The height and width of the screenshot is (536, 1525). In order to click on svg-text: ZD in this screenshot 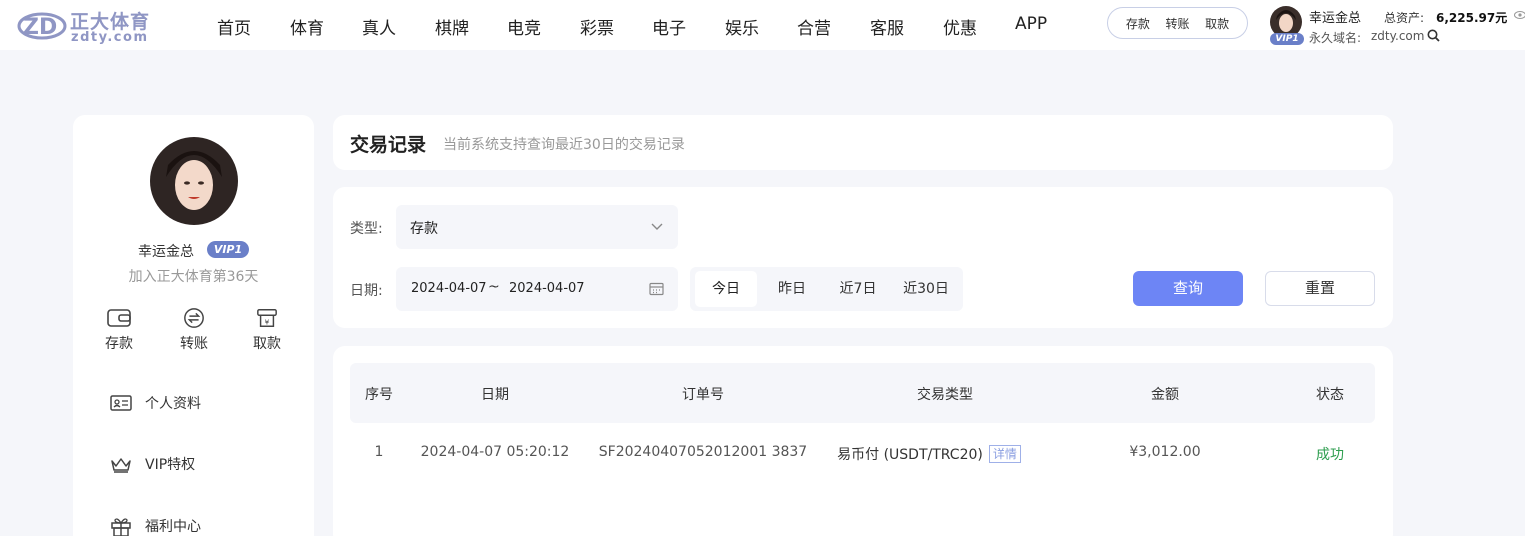, I will do `click(40, 27)`.